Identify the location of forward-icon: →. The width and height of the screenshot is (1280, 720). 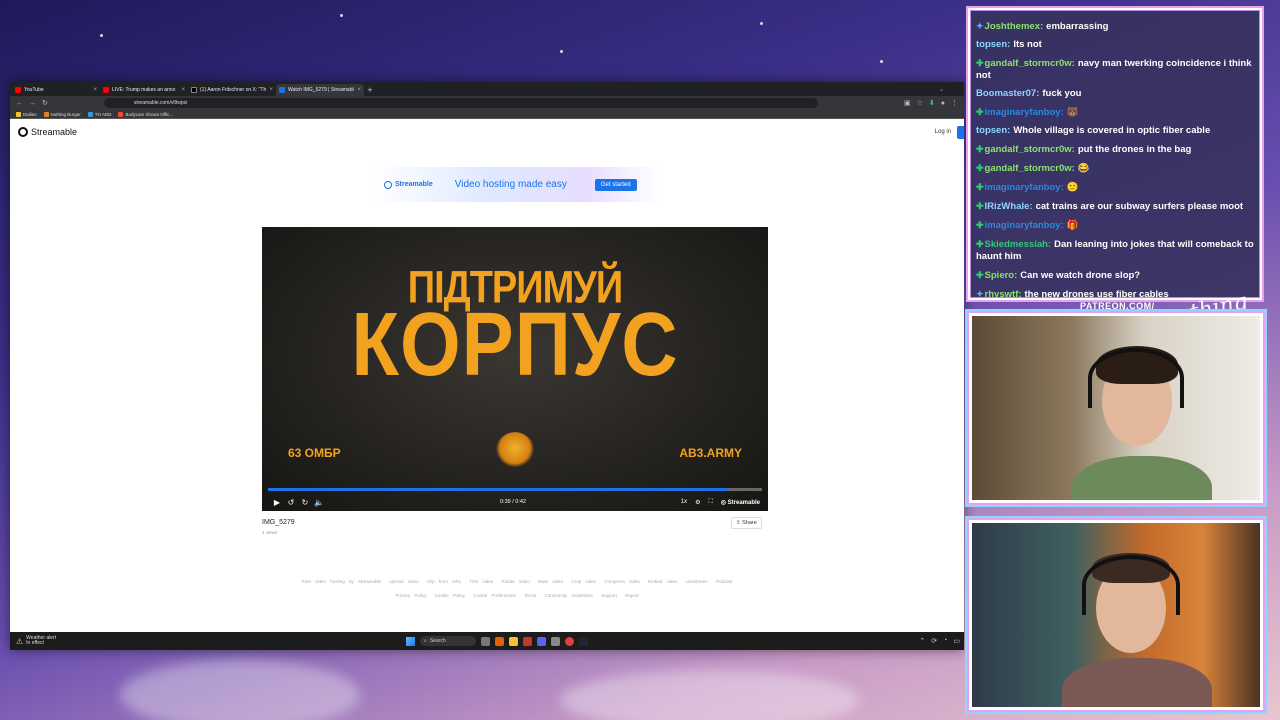
(32, 103).